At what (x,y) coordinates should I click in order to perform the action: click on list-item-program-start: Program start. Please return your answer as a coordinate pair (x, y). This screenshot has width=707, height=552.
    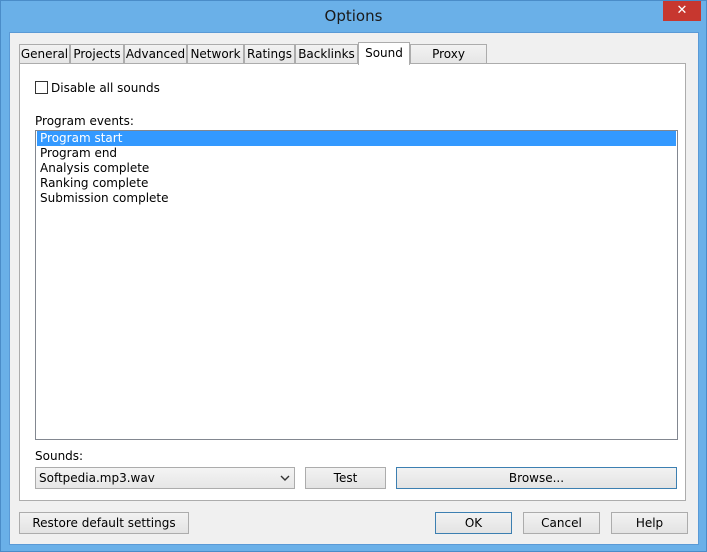
    Looking at the image, I should click on (356, 138).